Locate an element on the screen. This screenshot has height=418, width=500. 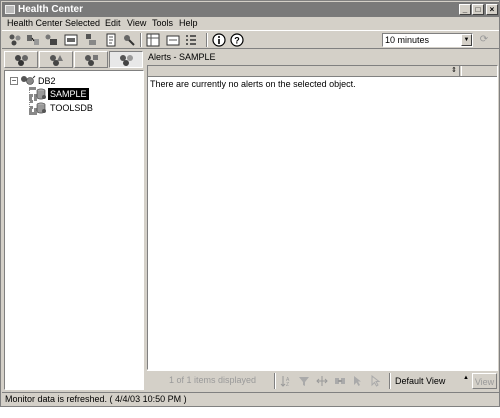
control-center-icon is located at coordinates (15, 40).